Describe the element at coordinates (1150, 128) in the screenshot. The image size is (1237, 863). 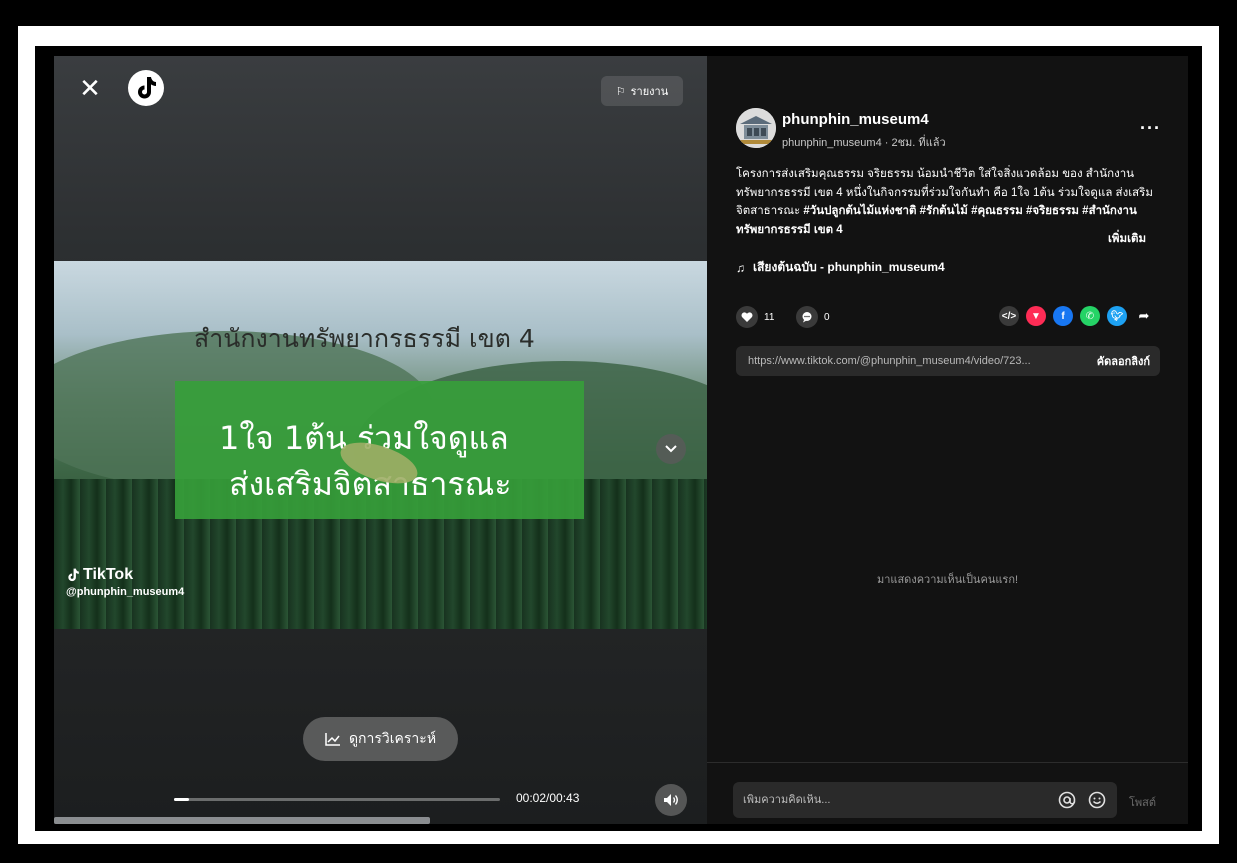
I see `more-options-icon: ···` at that location.